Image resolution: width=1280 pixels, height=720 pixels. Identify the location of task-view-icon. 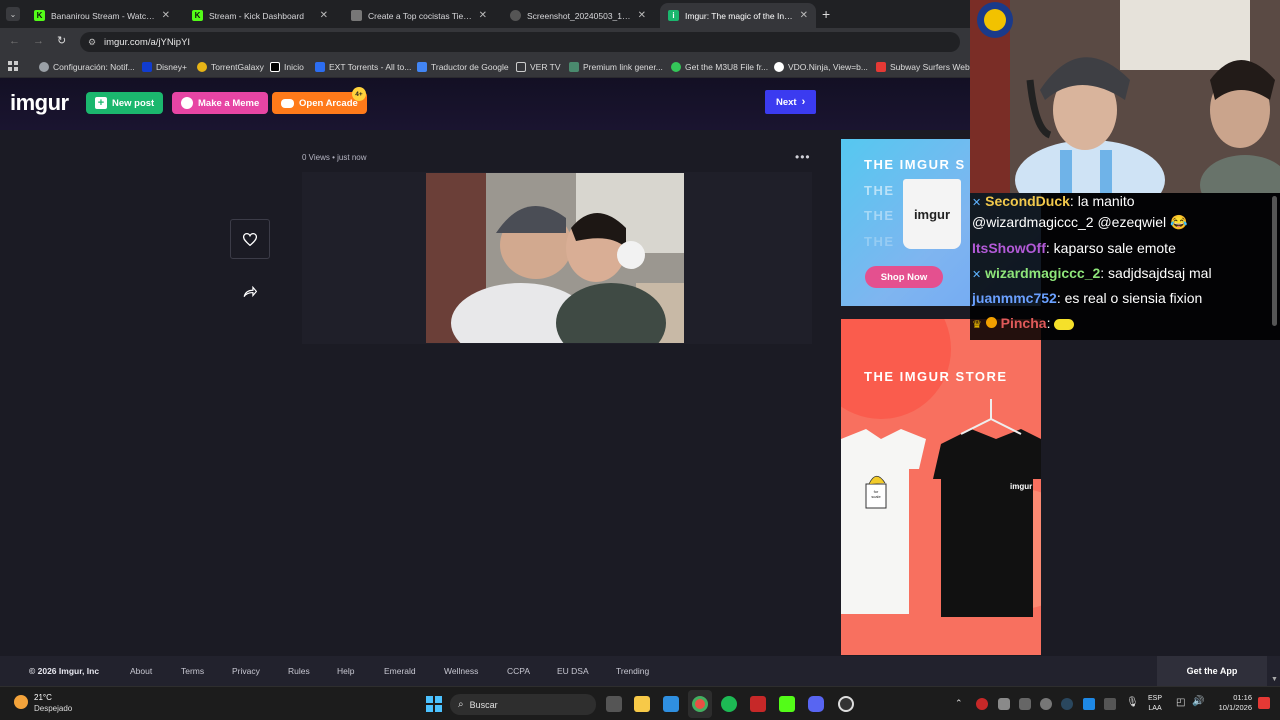
(614, 704).